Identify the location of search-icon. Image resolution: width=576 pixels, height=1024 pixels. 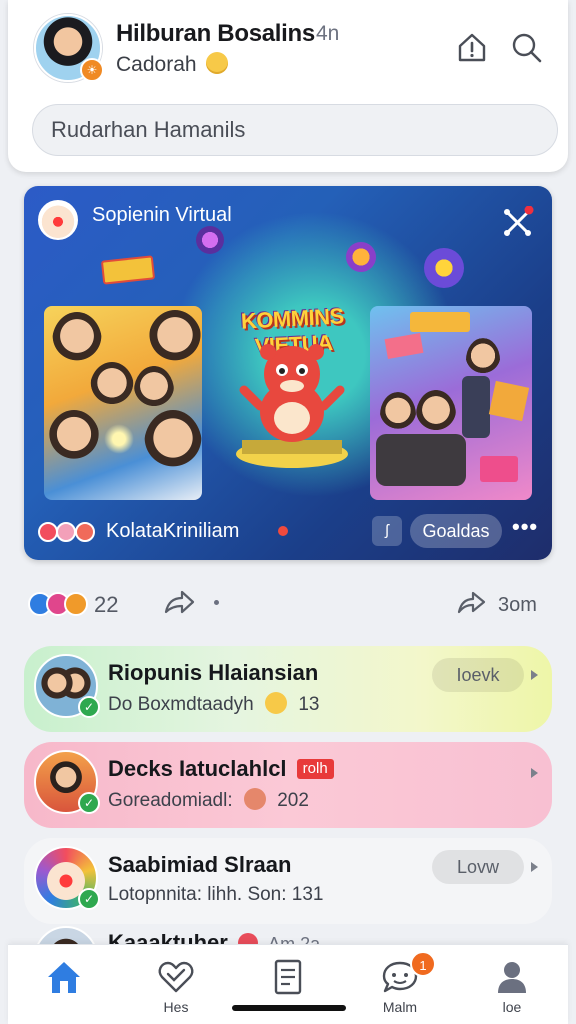
(526, 48).